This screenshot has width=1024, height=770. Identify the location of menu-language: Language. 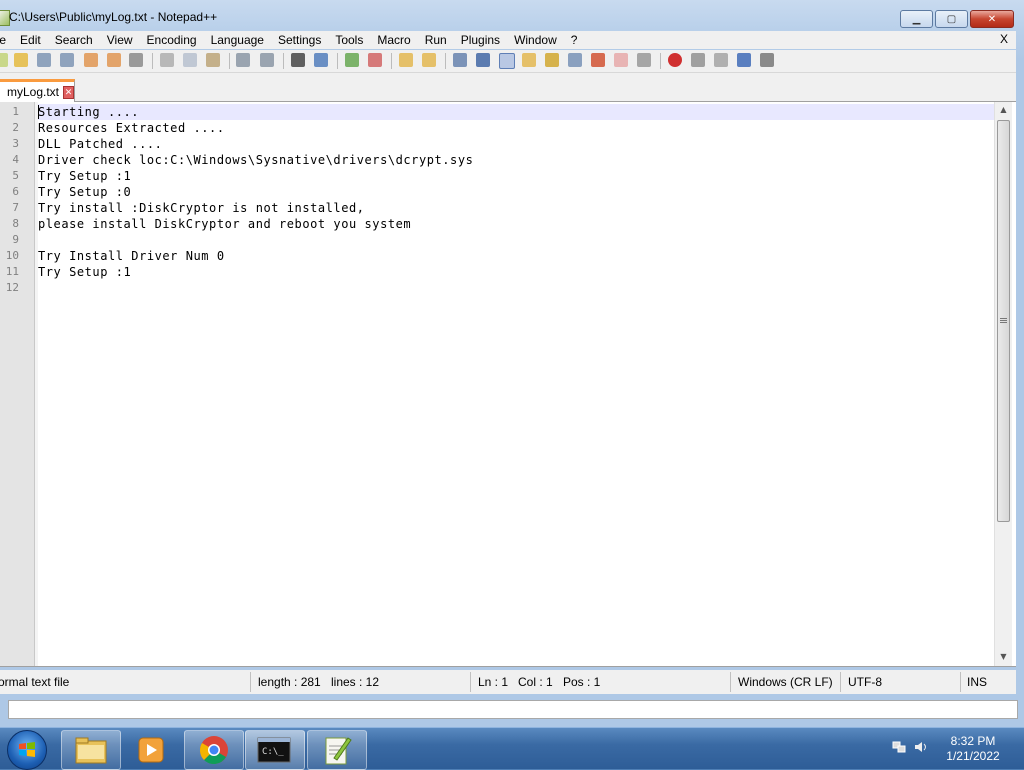
(237, 40).